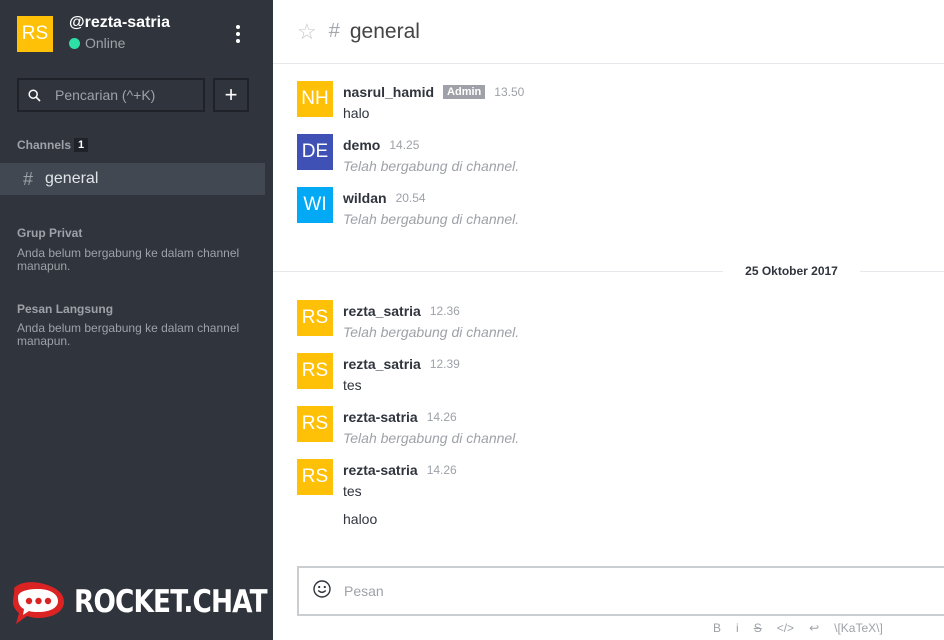  Describe the element at coordinates (608, 32) in the screenshot. I see `room-header: ☆ # general` at that location.